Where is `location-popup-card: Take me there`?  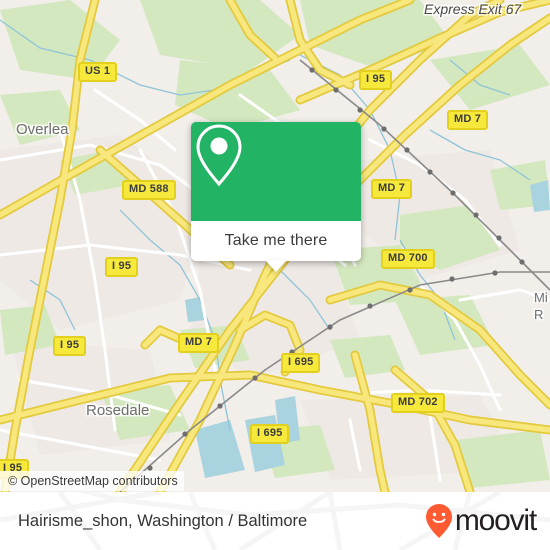
location-popup-card: Take me there is located at coordinates (276, 197).